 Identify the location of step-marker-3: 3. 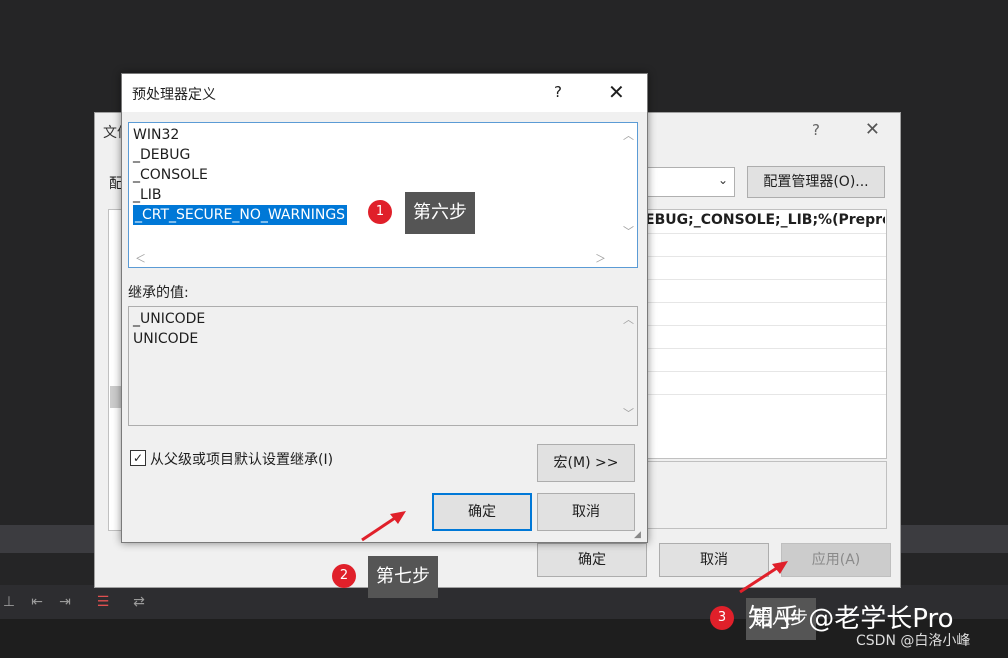
(722, 618).